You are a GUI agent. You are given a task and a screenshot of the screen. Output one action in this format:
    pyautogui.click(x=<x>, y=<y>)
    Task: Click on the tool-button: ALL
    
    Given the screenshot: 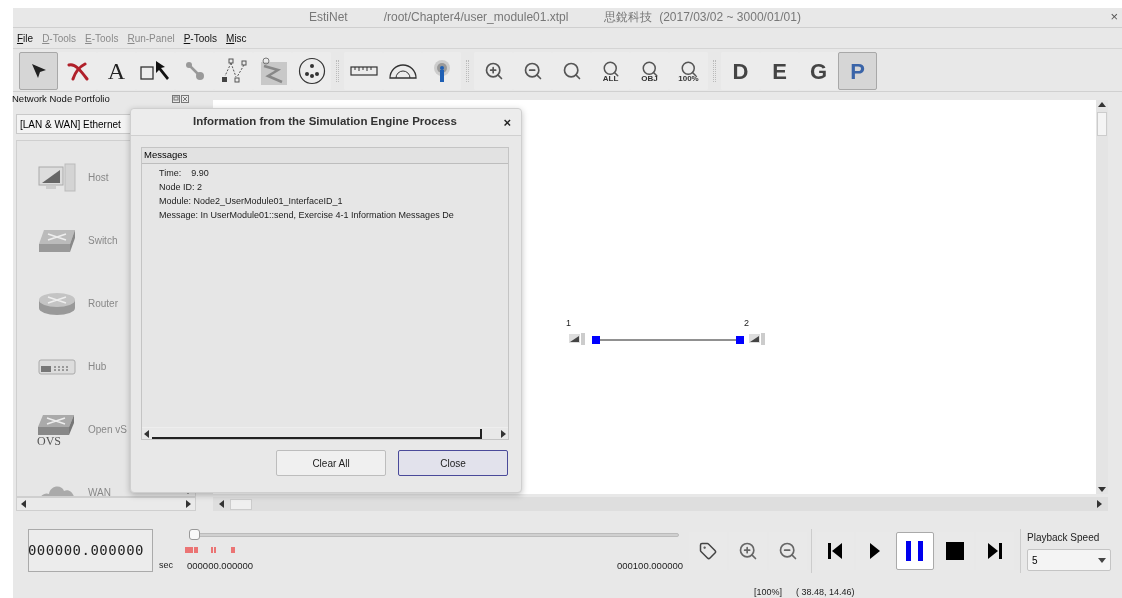 What is the action you would take?
    pyautogui.click(x=610, y=71)
    